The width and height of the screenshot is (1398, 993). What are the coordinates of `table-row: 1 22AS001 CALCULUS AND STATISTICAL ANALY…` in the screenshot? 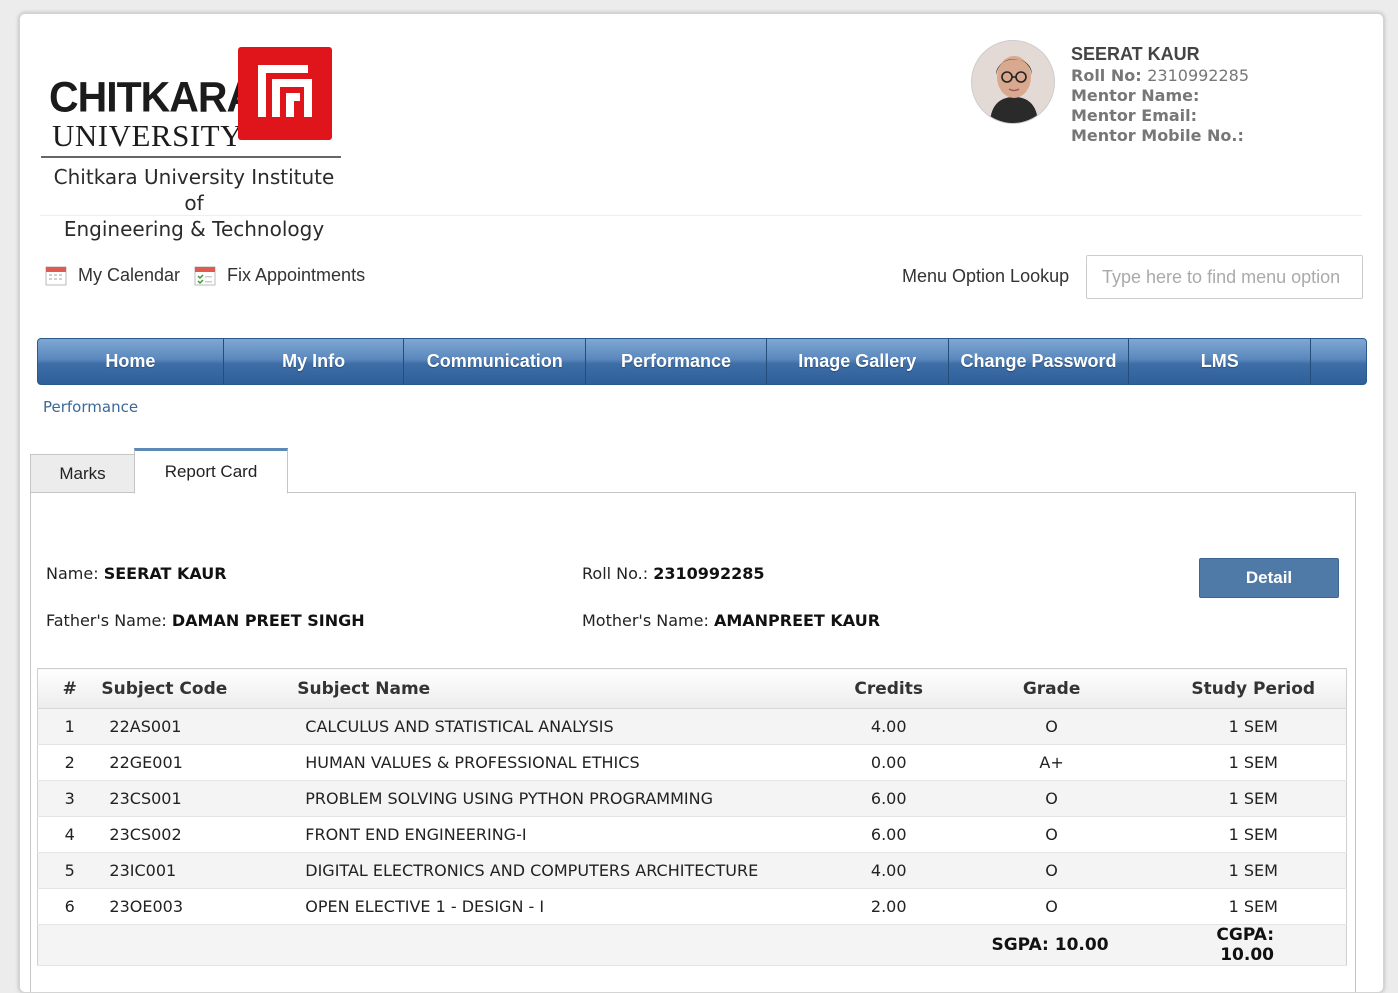 It's located at (692, 726).